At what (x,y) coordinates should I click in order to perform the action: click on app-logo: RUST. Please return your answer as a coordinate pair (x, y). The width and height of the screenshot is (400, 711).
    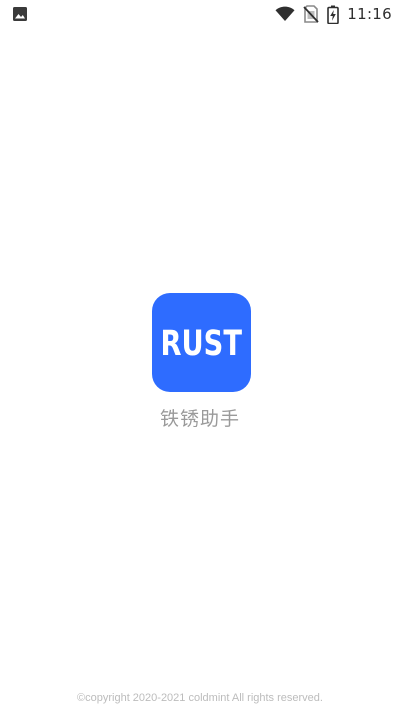
    Looking at the image, I should click on (201, 342).